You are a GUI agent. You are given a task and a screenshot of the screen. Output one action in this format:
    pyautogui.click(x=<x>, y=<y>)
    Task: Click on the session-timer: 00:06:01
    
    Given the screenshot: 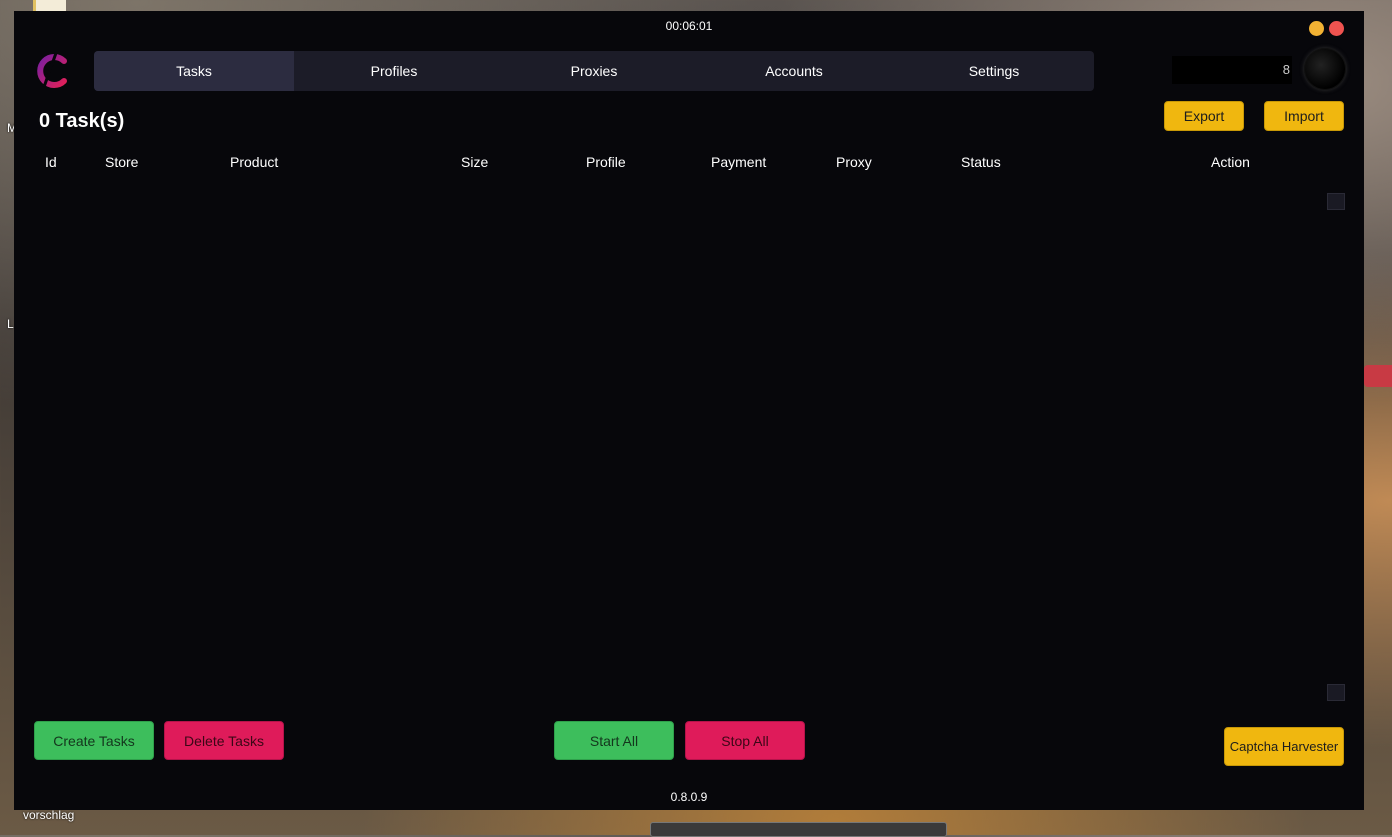 What is the action you would take?
    pyautogui.click(x=689, y=26)
    